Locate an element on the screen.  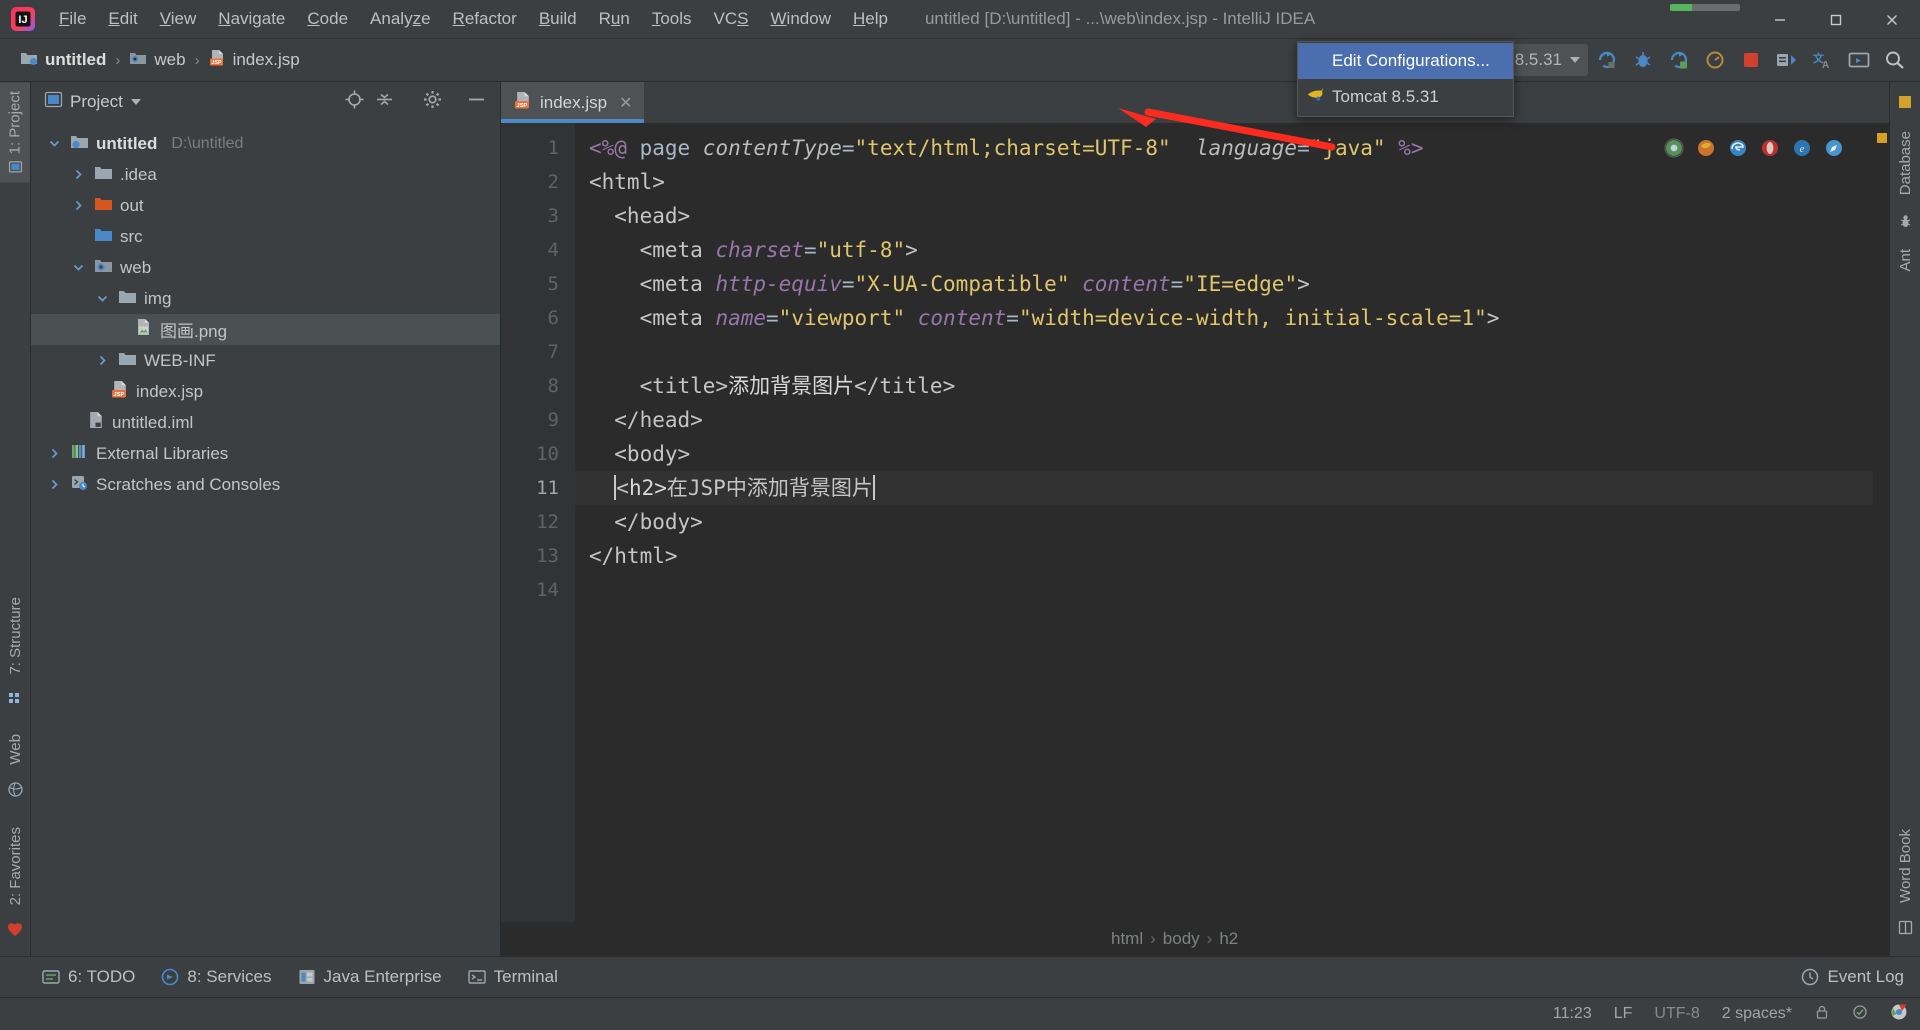
stop-button is located at coordinates (1751, 60).